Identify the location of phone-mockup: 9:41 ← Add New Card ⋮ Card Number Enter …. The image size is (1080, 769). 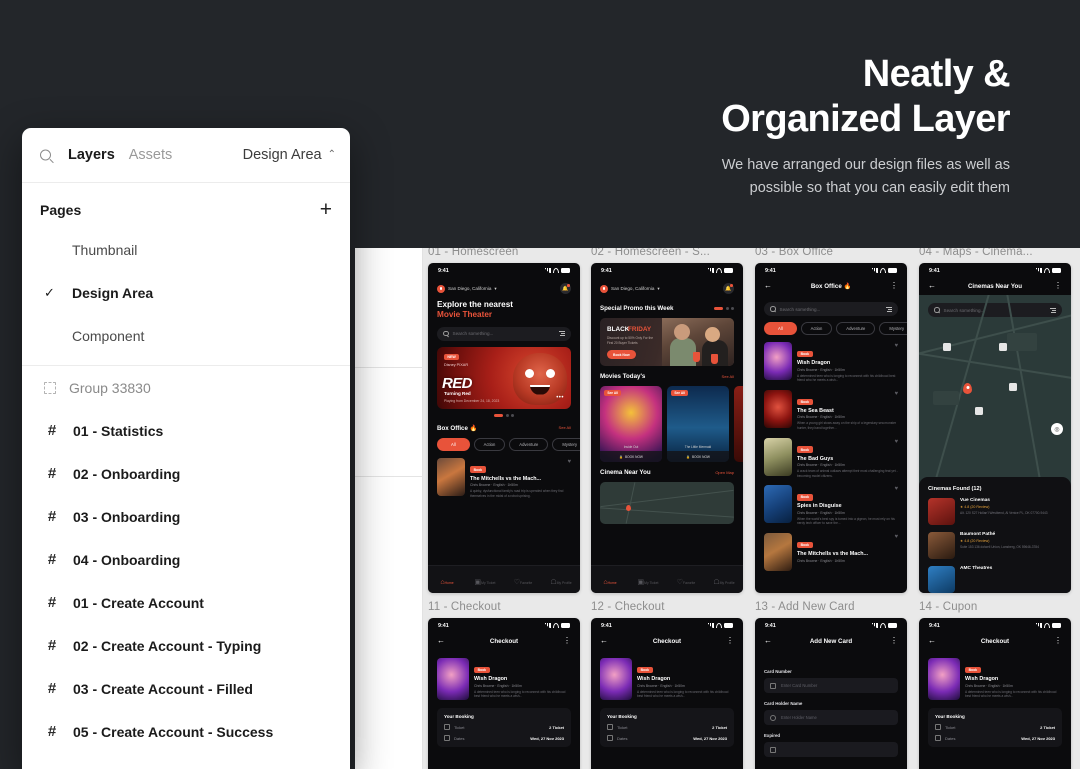
(831, 693).